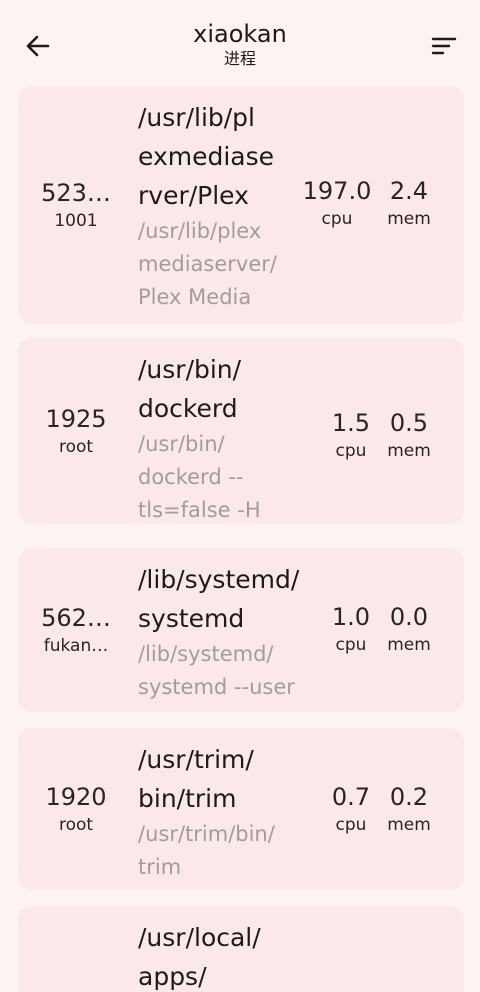 The height and width of the screenshot is (992, 480). Describe the element at coordinates (76, 797) in the screenshot. I see `process-pid: 1920` at that location.